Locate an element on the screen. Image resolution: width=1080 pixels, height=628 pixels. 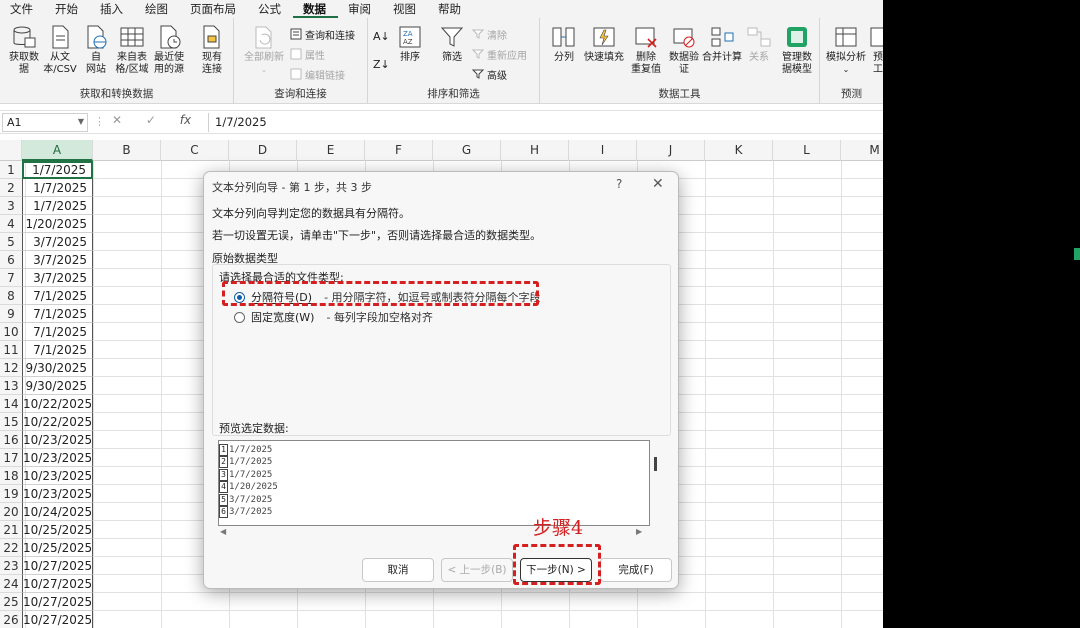
select-all-corner is located at coordinates (11, 150).